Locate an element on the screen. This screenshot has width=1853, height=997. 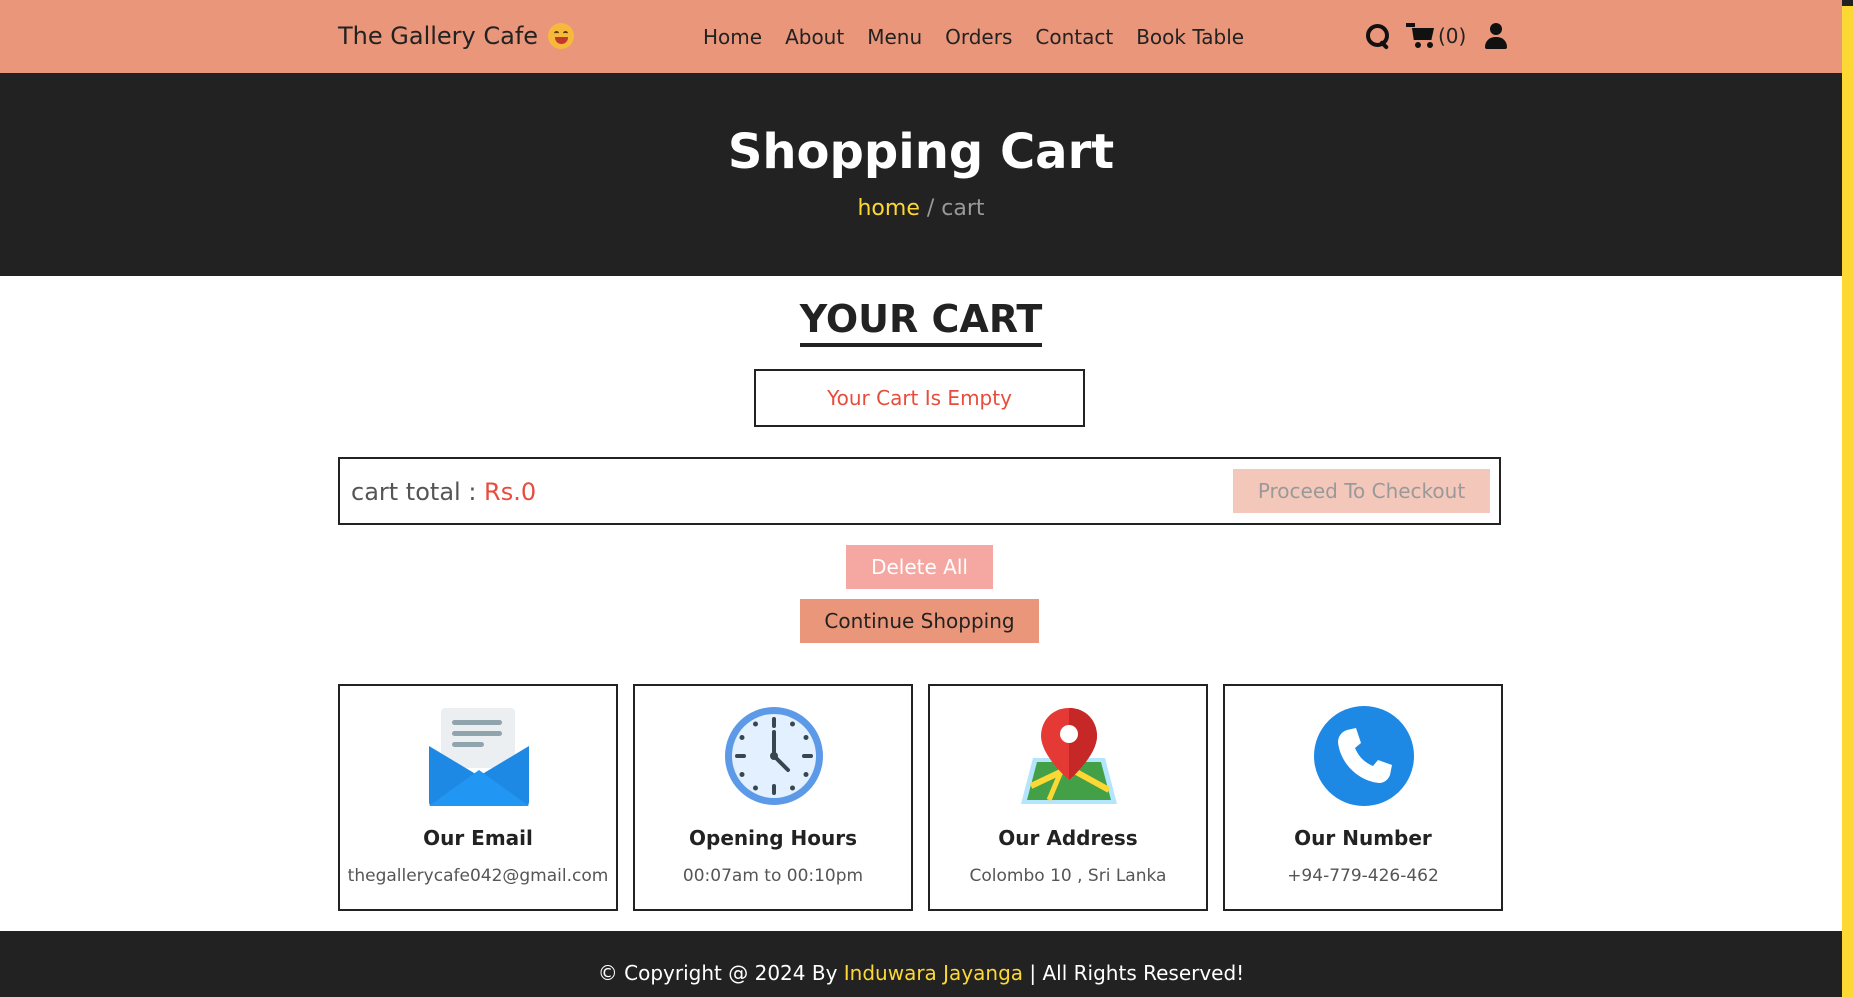
page-title: Shopping Cart is located at coordinates (921, 152).